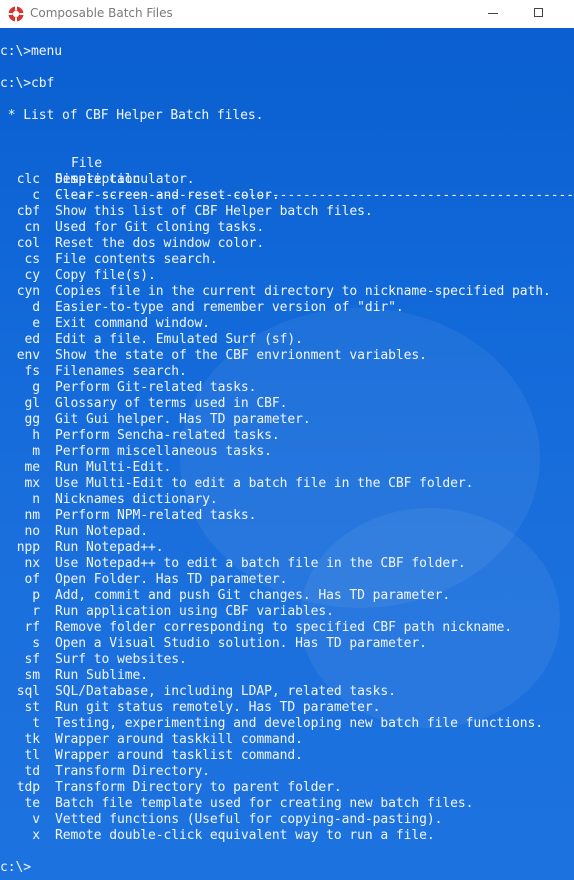  I want to click on list-item: tl Wrapper around tasklist command., so click(287, 756).